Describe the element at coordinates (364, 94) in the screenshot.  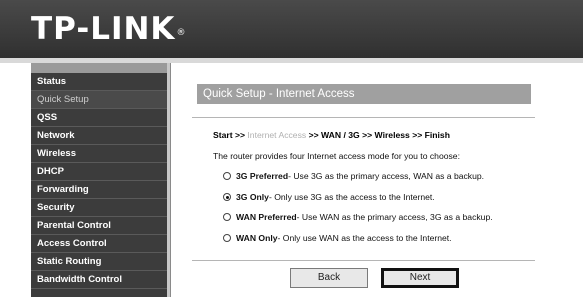
I see `page-title: Quick Setup - Internet Access` at that location.